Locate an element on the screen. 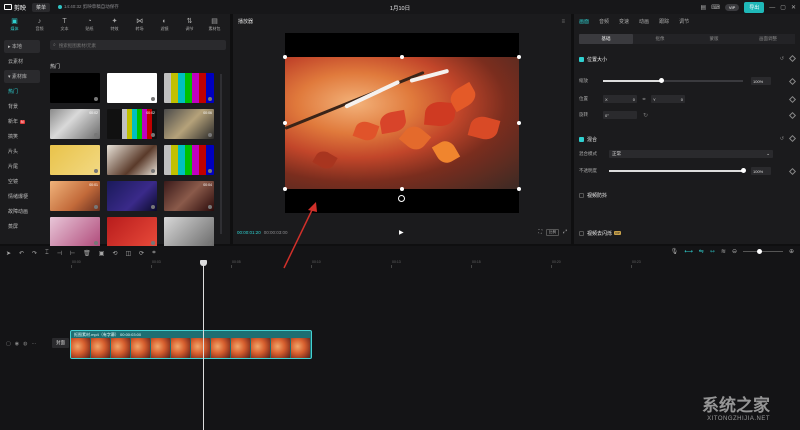 The width and height of the screenshot is (800, 430). track-lock-icon: ▢ is located at coordinates (8, 344).